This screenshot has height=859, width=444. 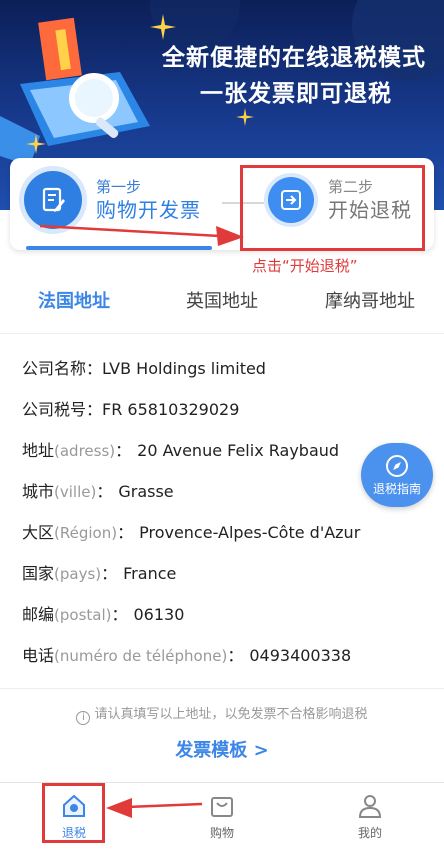 I want to click on annotation-text: 点击“开始退税”, so click(x=305, y=266).